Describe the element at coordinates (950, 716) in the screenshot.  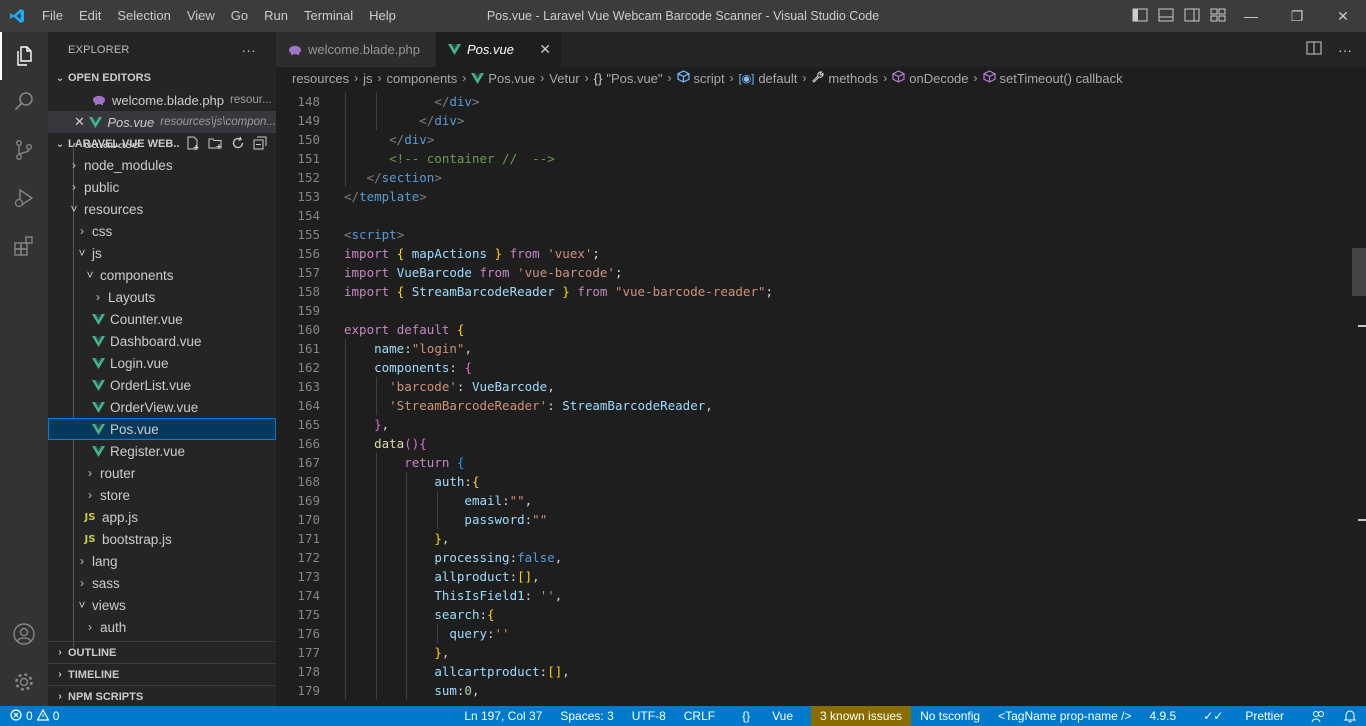
I see `tsconfig-status: No tsconfig` at that location.